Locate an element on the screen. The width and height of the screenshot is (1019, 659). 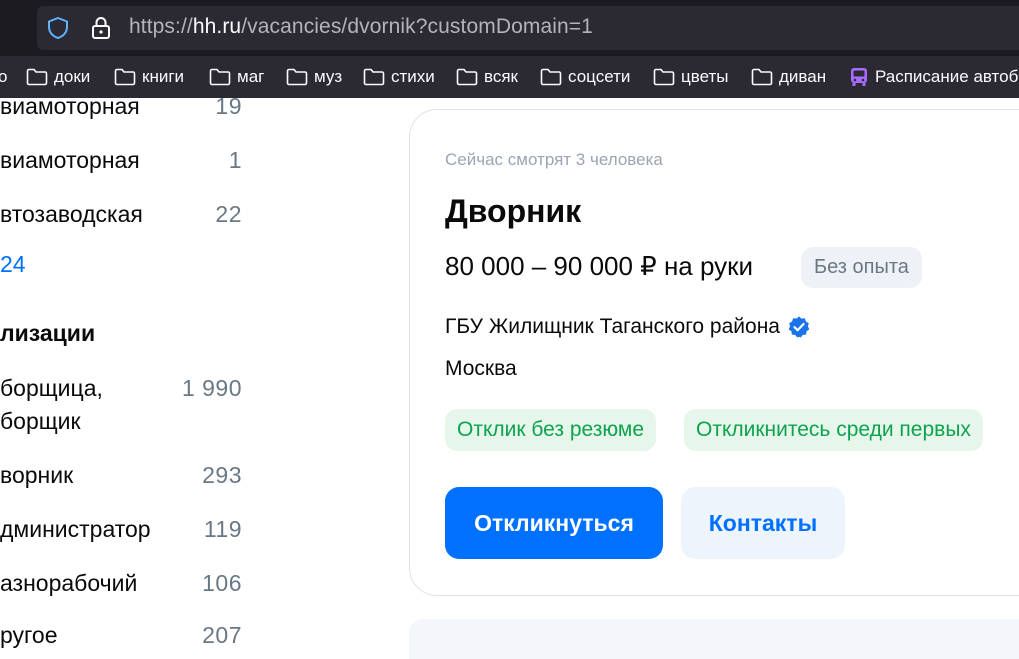
city-text: Москва is located at coordinates (481, 368).